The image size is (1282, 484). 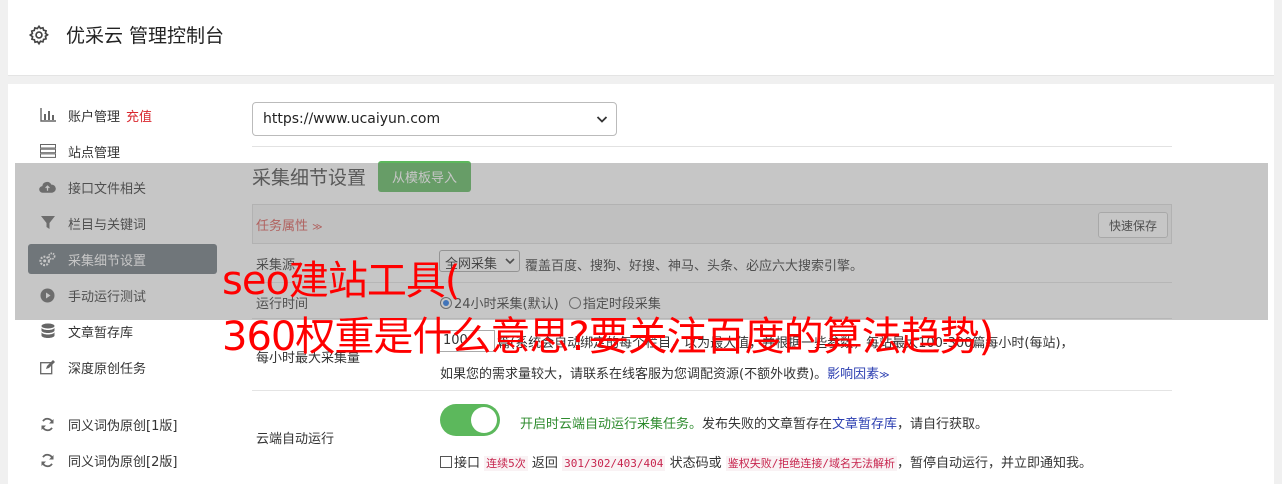 I want to click on cloud-run-desc: 开启时云端自动运行采集任务。发布失败的文章暂存在文章暂存库，请自行获取。, so click(x=754, y=422).